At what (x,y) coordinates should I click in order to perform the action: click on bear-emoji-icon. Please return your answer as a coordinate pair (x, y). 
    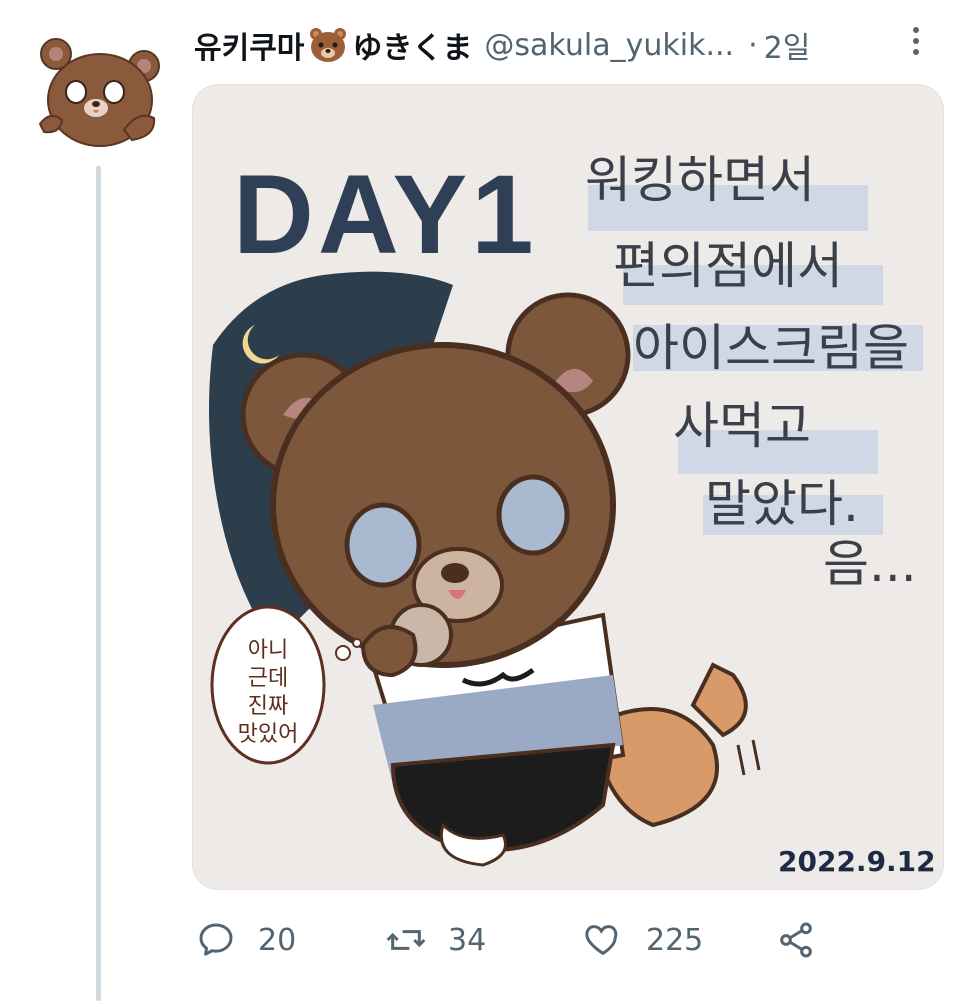
    Looking at the image, I should click on (328, 45).